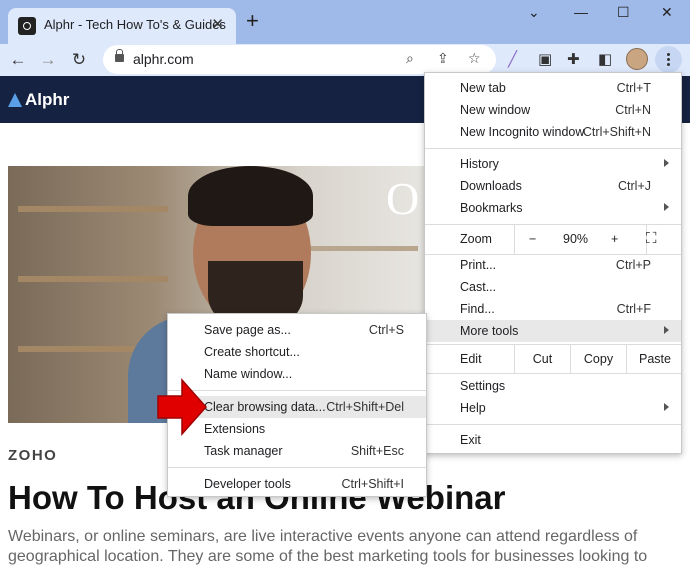 This screenshot has width=690, height=571. I want to click on forward-button: →, so click(48, 60).